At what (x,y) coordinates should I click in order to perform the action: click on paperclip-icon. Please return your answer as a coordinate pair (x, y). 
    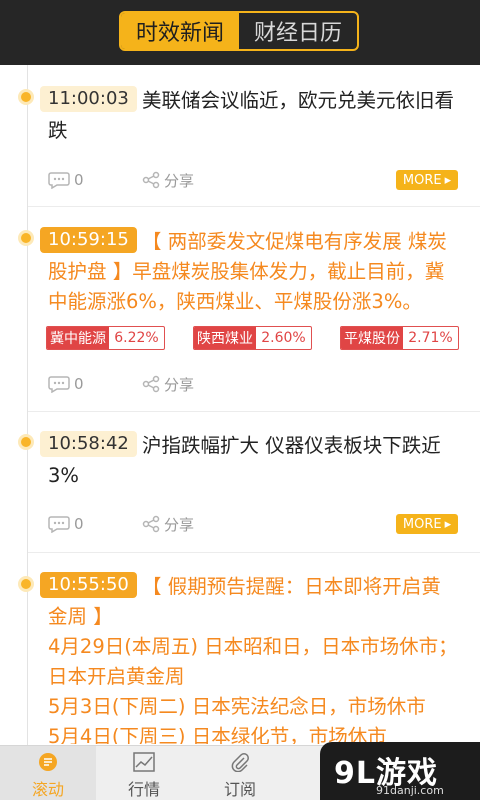
    Looking at the image, I should click on (240, 762).